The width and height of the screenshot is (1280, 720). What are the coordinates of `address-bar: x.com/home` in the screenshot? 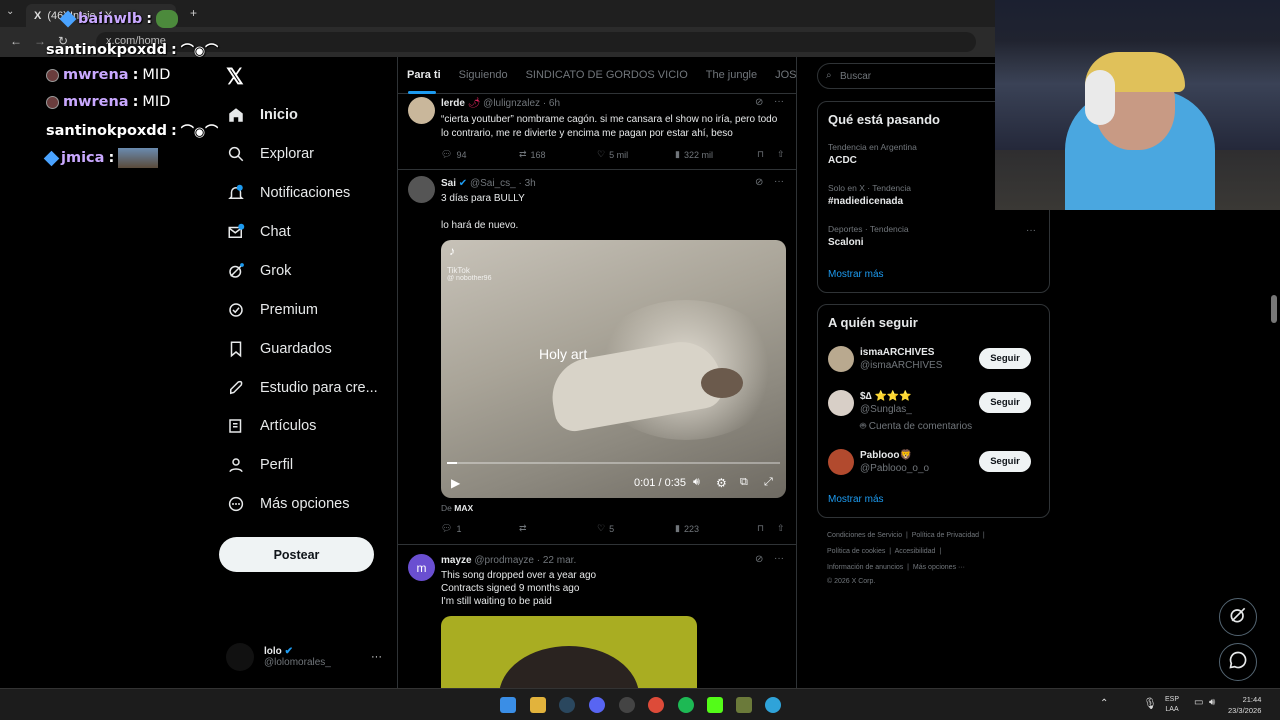 It's located at (536, 42).